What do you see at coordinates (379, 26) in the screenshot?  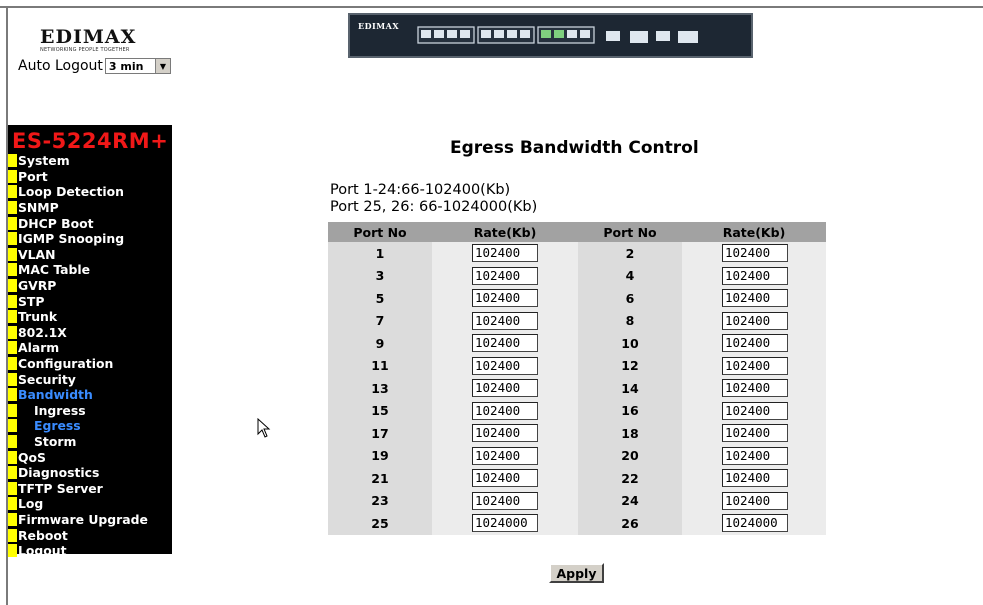 I see `device-brand: EDIMAX` at bounding box center [379, 26].